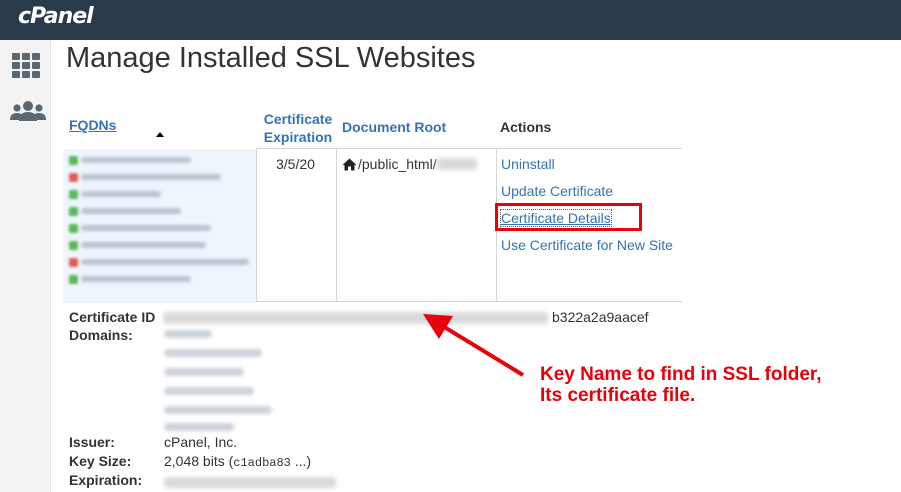 This screenshot has width=901, height=492. What do you see at coordinates (587, 245) in the screenshot?
I see `use-certificate-for-new-site-link: Use Certificate for New Site` at bounding box center [587, 245].